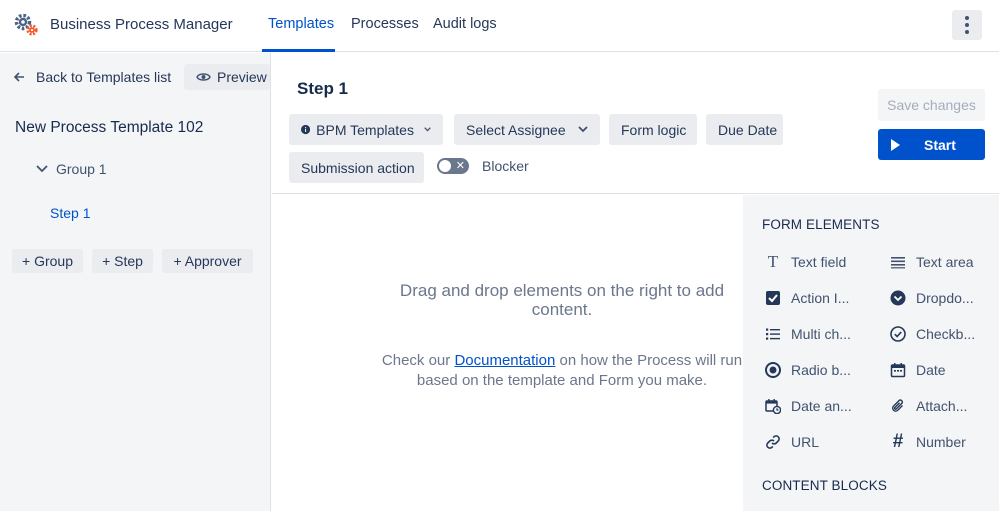 This screenshot has height=511, width=999. I want to click on element-label: Number, so click(941, 442).